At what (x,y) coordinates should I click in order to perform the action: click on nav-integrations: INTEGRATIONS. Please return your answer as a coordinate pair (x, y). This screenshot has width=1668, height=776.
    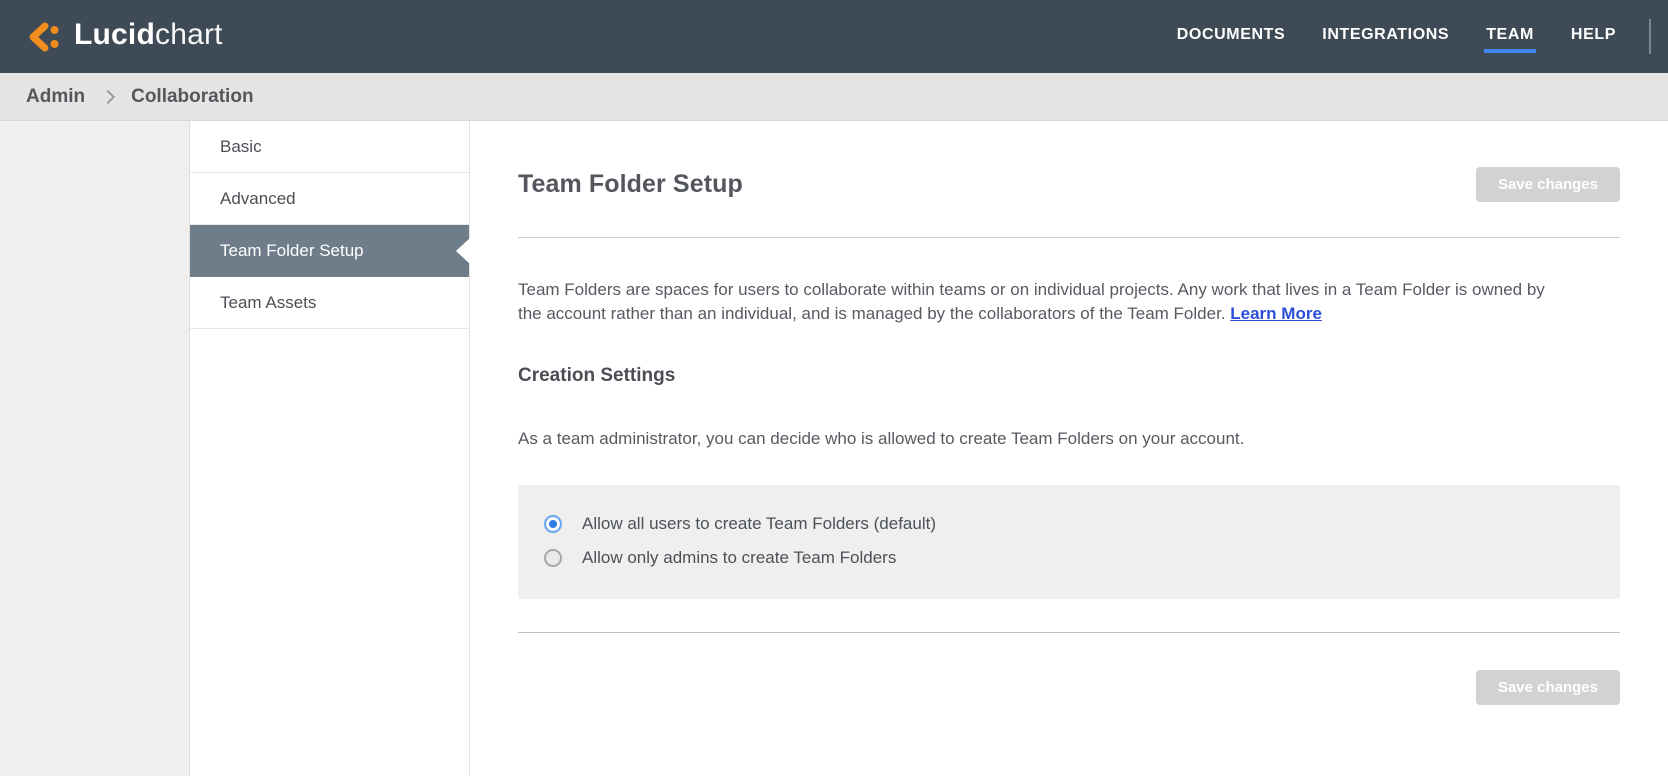
    Looking at the image, I should click on (1385, 36).